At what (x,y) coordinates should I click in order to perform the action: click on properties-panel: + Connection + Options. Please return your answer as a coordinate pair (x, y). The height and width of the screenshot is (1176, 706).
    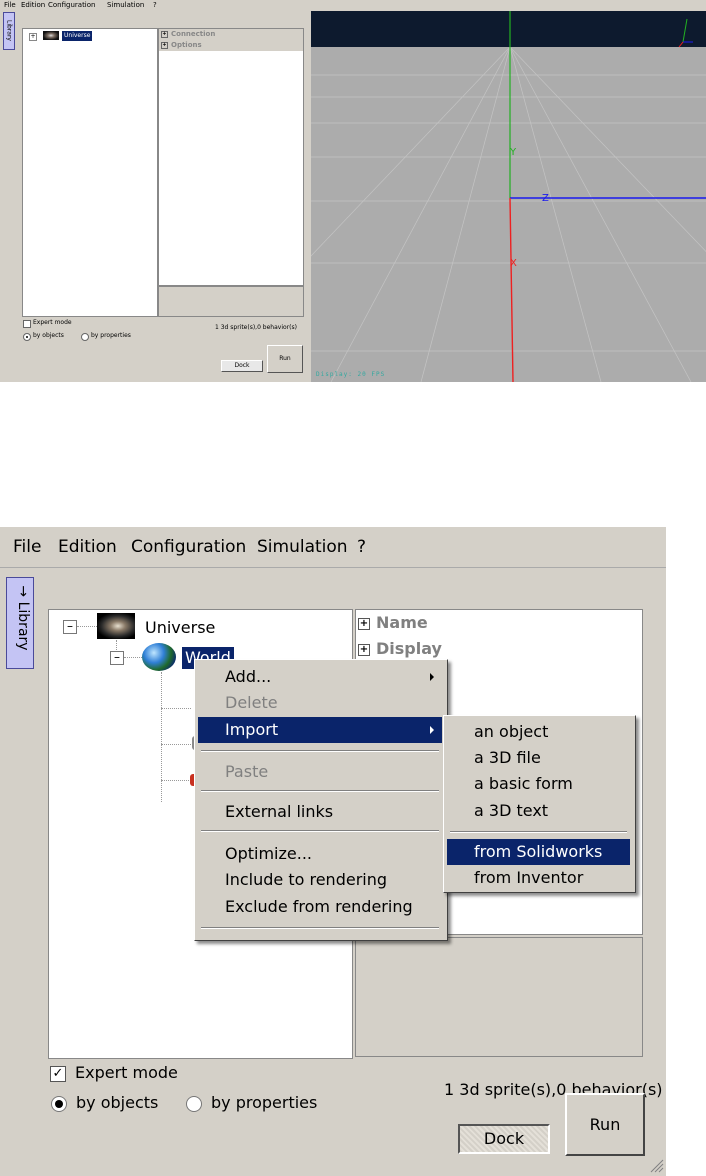
    Looking at the image, I should click on (231, 157).